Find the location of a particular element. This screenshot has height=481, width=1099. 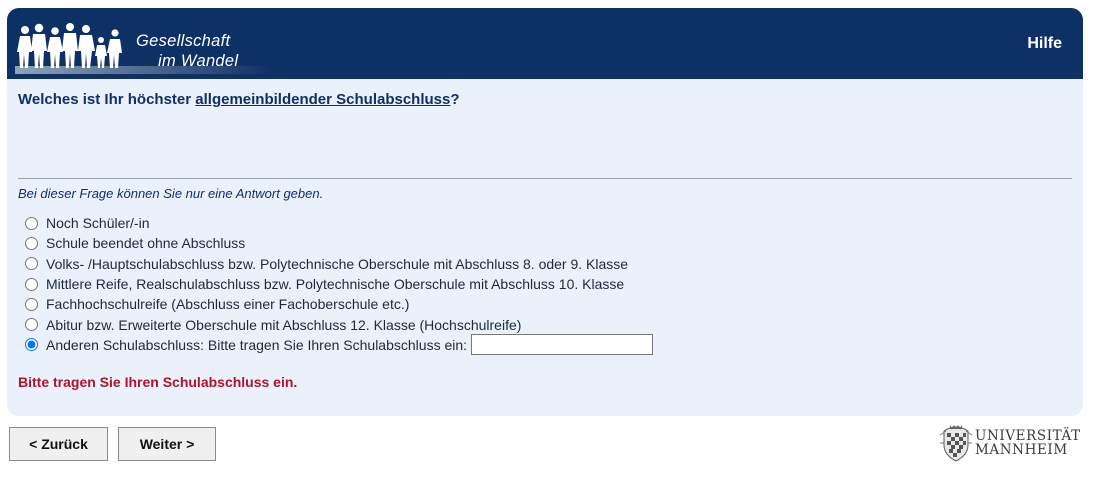

university-logo: UNIVERSITÄT MANNHEIM is located at coordinates (1013, 443).